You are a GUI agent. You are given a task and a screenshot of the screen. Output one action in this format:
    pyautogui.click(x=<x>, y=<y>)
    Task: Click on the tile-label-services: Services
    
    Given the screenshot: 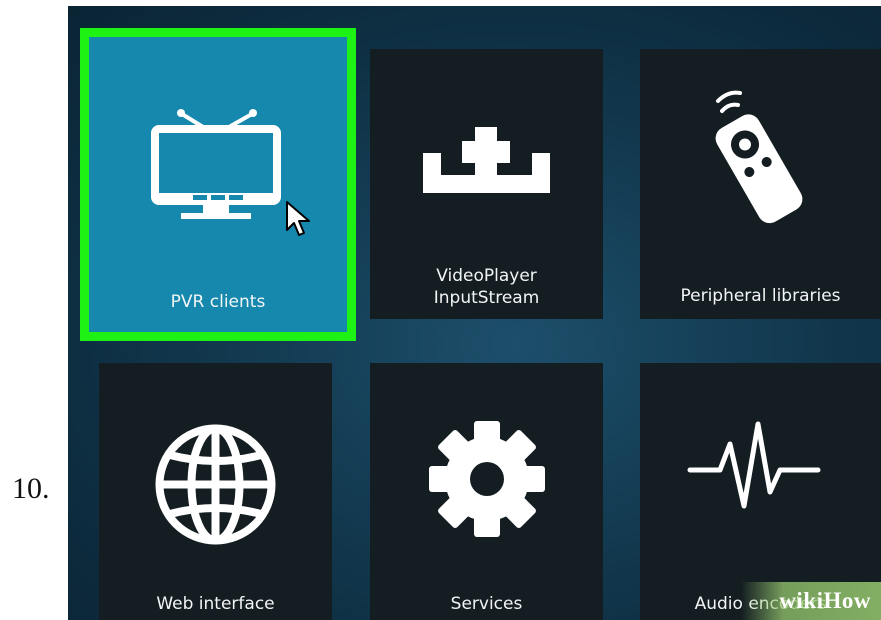 What is the action you would take?
    pyautogui.click(x=486, y=604)
    